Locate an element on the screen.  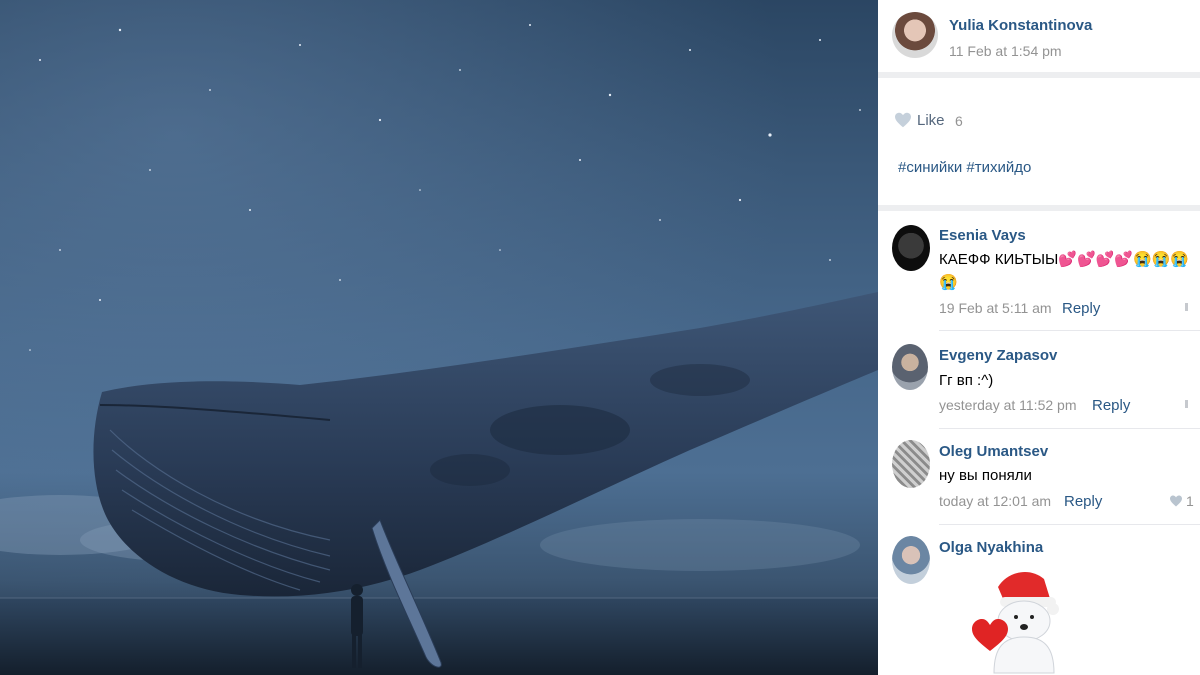
comment-text-line2: 😭 is located at coordinates (948, 282).